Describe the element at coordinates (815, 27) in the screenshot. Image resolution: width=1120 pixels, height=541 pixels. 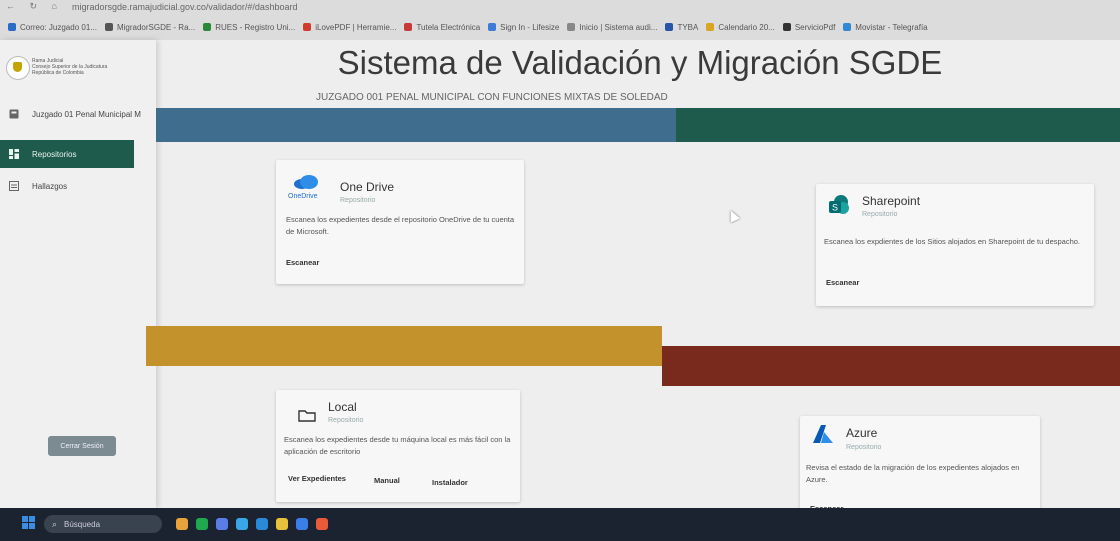
I see `bookmark-label: ServicioPdf` at that location.